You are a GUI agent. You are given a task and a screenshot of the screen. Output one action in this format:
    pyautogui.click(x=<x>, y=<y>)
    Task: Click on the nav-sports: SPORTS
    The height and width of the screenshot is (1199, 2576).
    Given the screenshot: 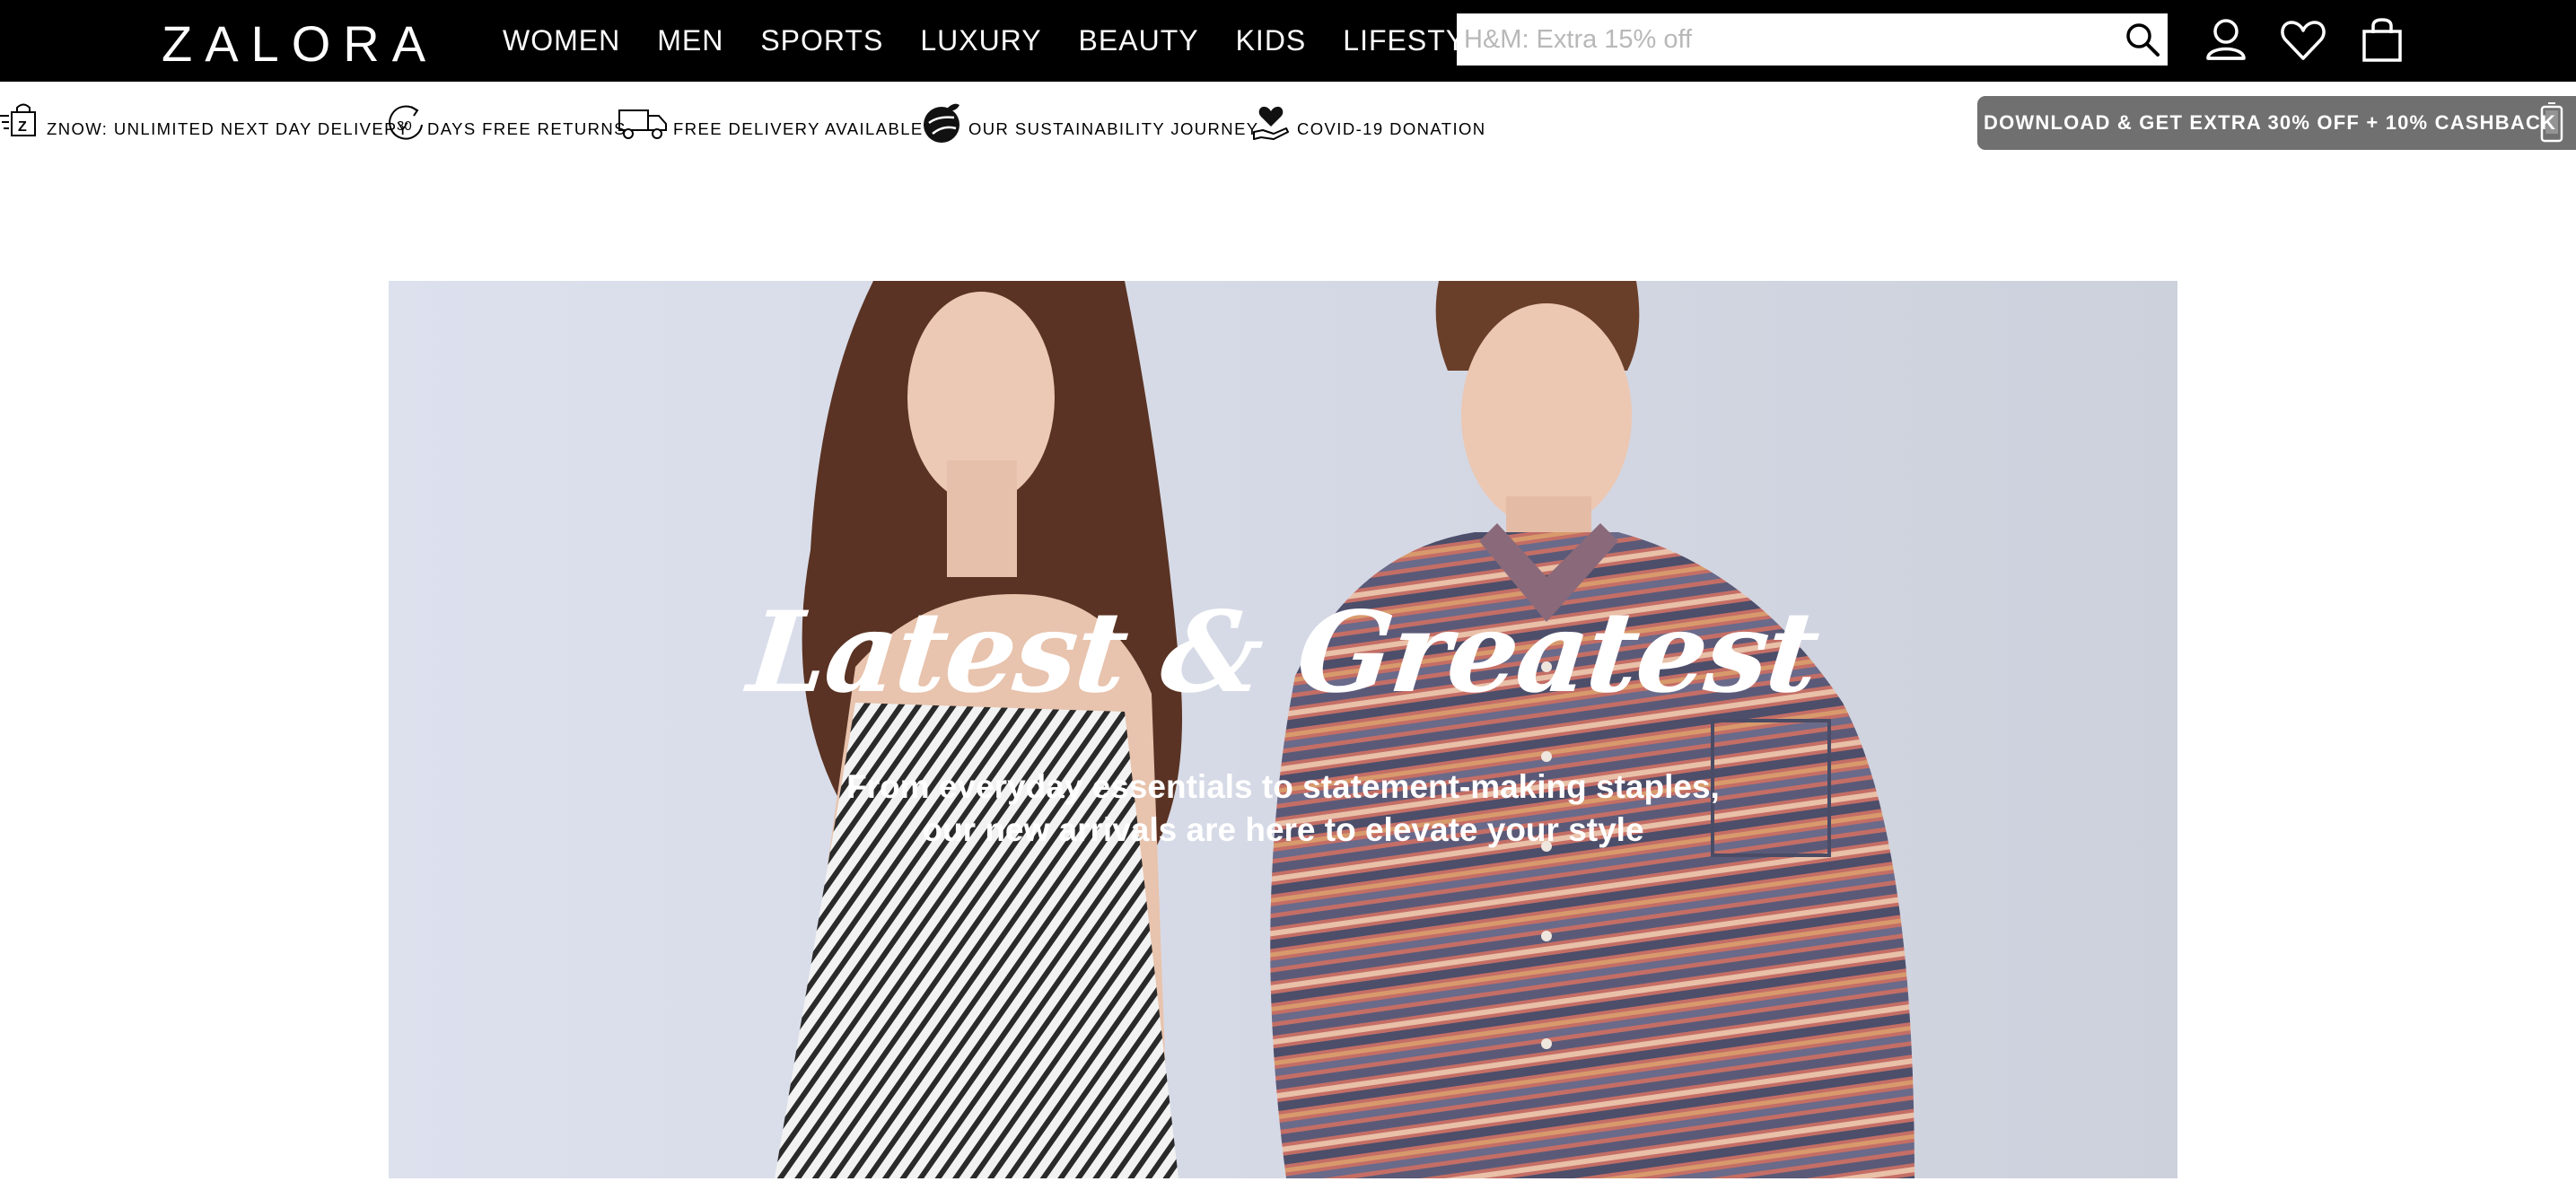 What is the action you would take?
    pyautogui.click(x=821, y=41)
    